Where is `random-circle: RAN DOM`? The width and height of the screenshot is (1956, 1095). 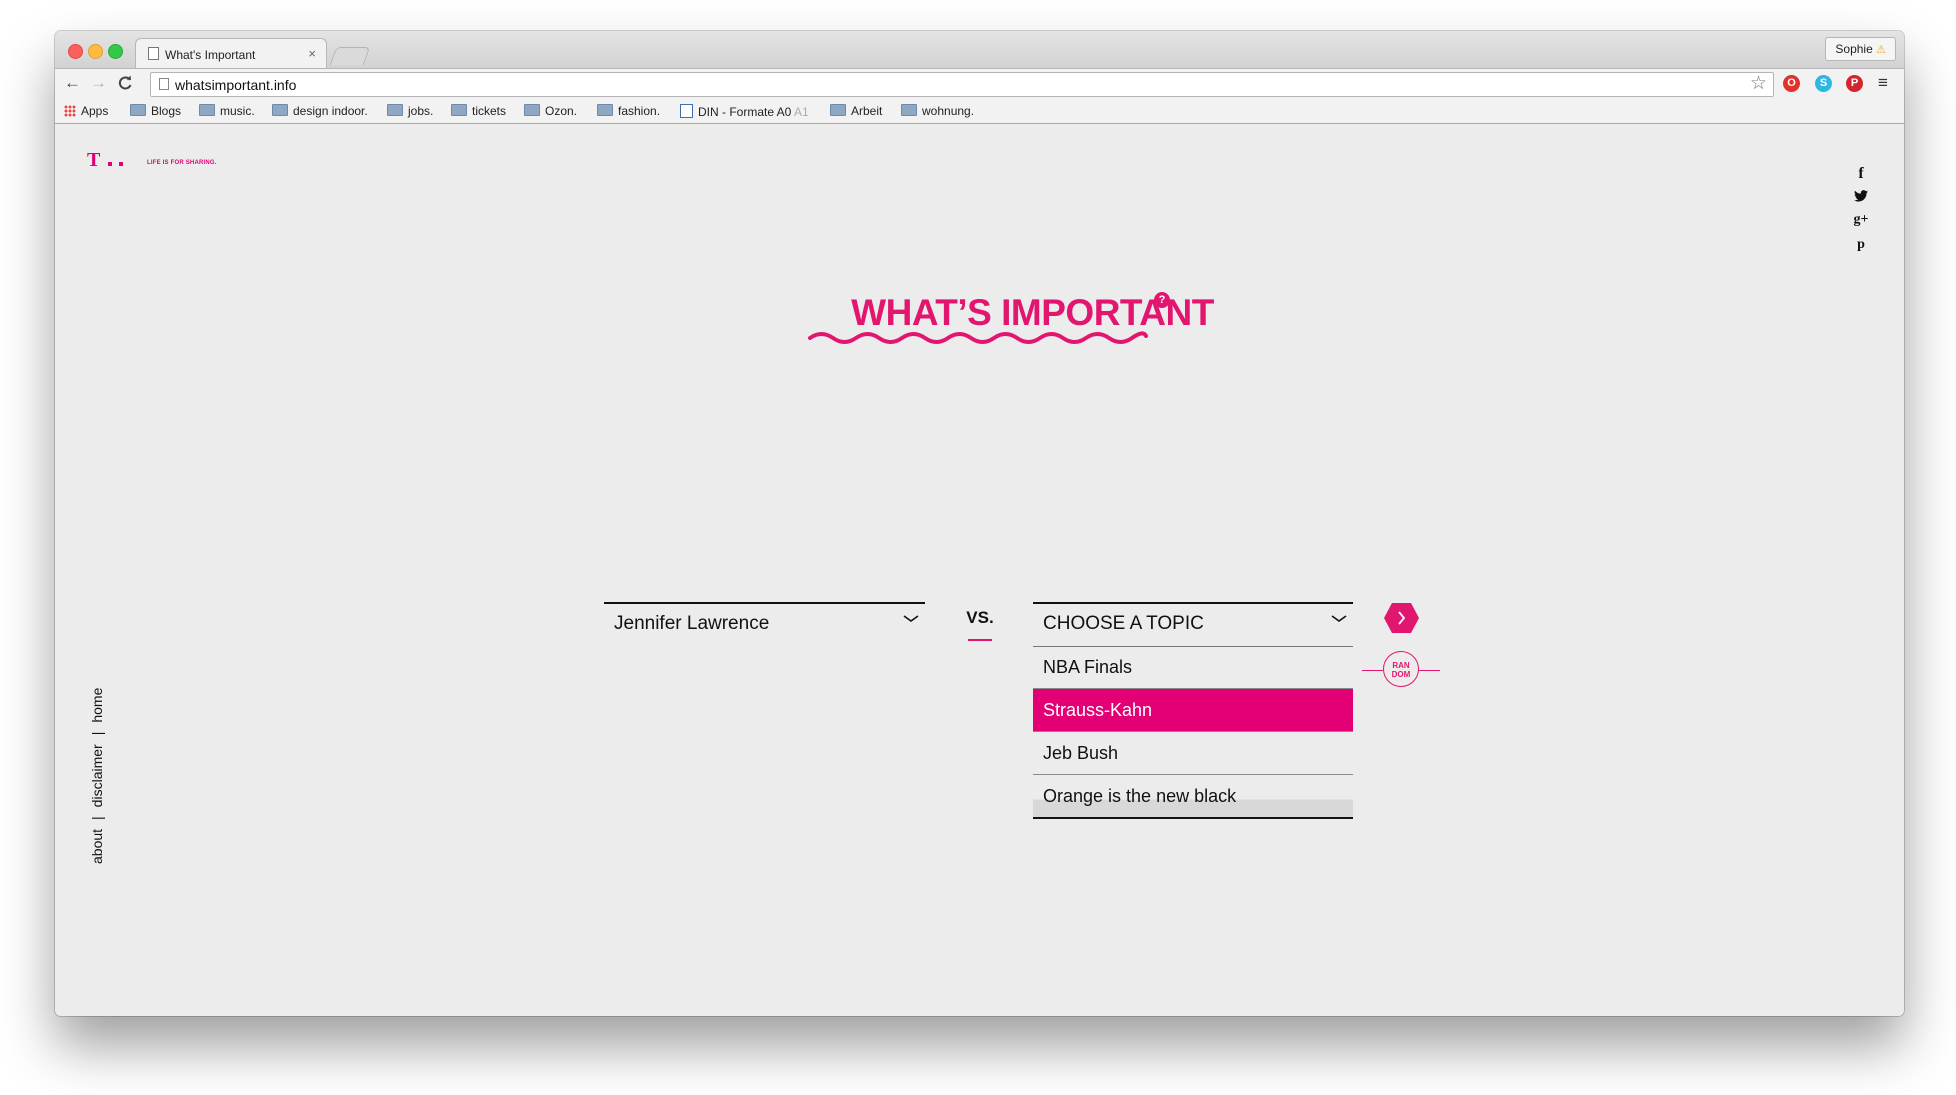
random-circle: RAN DOM is located at coordinates (1401, 669).